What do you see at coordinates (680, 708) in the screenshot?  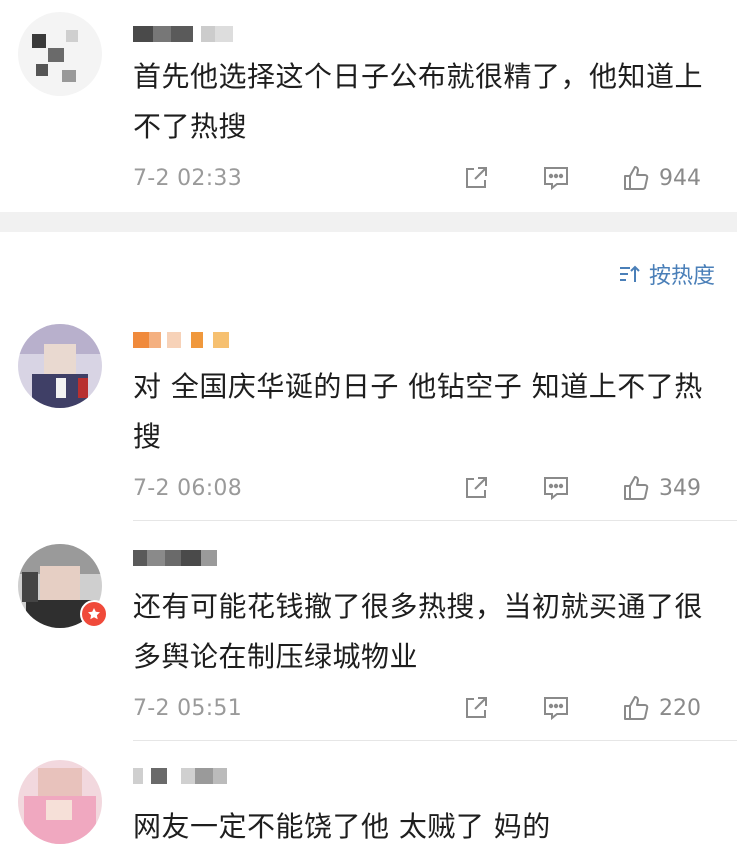 I see `like-count: 220` at bounding box center [680, 708].